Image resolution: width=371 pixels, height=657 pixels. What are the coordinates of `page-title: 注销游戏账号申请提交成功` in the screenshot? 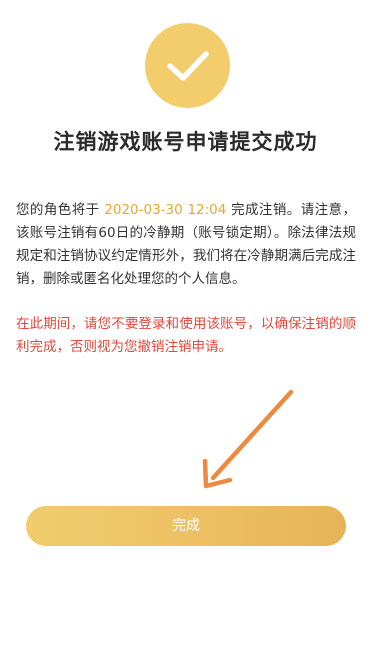 It's located at (185, 142).